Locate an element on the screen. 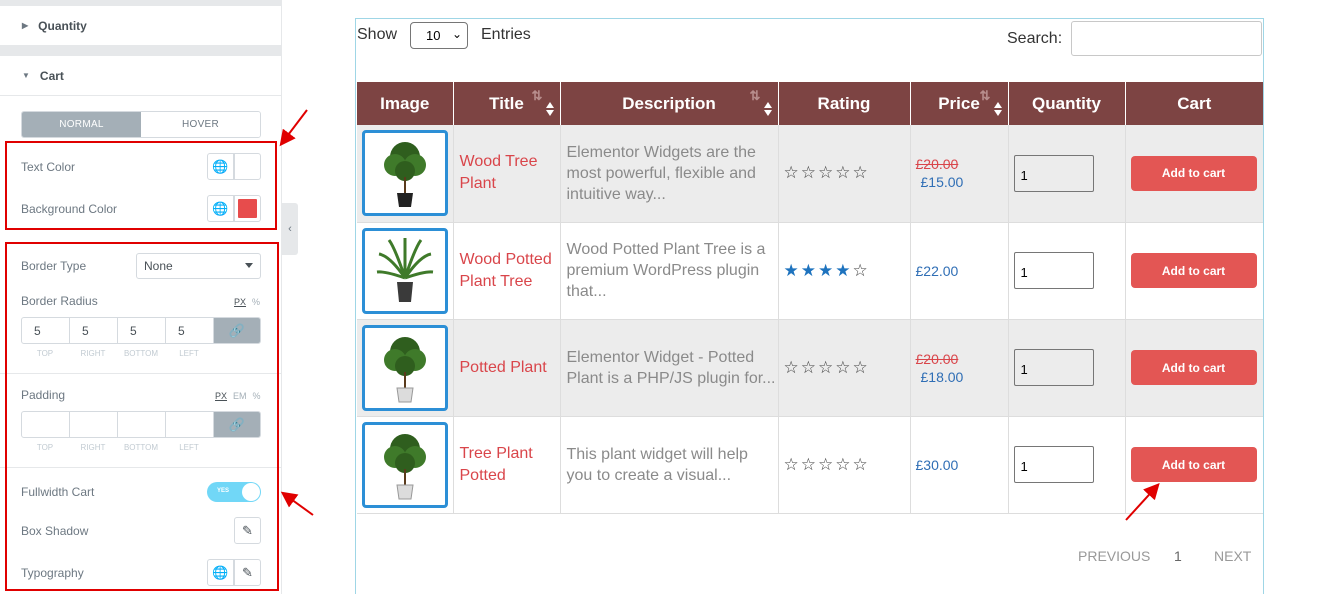 The image size is (1337, 594). chevron-down-icon: ⌄ is located at coordinates (456, 34).